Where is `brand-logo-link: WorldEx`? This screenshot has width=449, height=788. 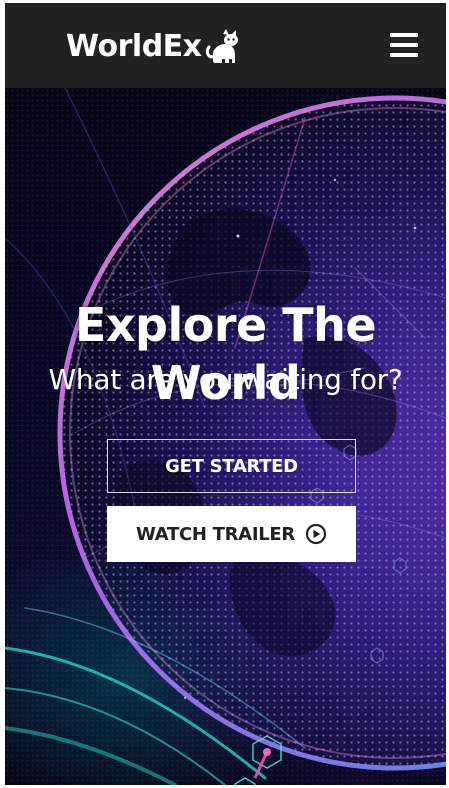 brand-logo-link: WorldEx is located at coordinates (153, 47).